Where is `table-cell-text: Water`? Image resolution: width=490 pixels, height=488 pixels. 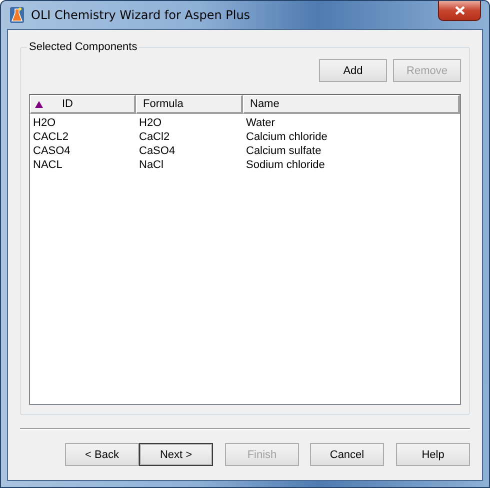
table-cell-text: Water is located at coordinates (260, 123).